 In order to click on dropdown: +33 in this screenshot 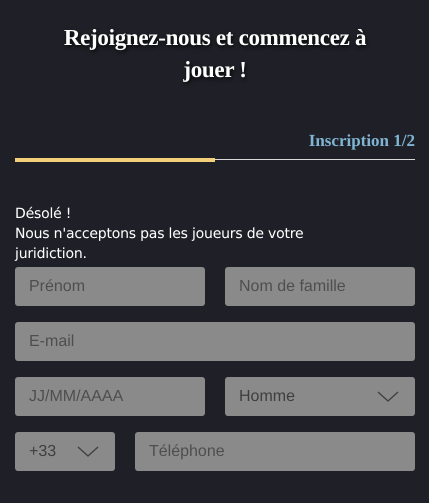, I will do `click(65, 451)`.